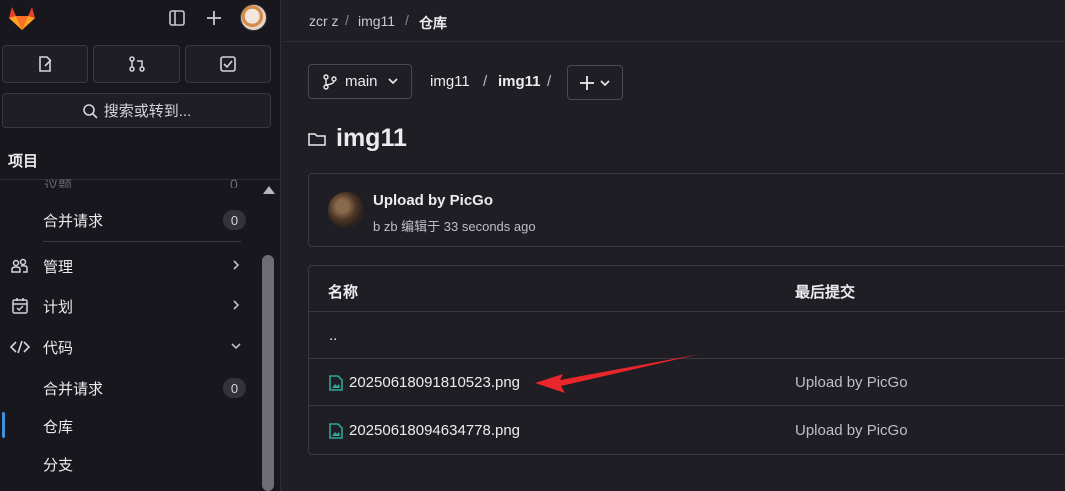 This screenshot has width=1065, height=491. Describe the element at coordinates (450, 81) in the screenshot. I see `path-root-link: img11` at that location.